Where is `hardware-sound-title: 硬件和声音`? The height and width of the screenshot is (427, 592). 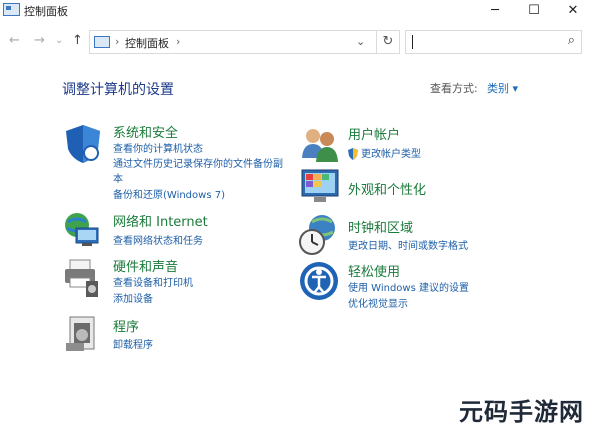 hardware-sound-title: 硬件和声音 is located at coordinates (145, 265).